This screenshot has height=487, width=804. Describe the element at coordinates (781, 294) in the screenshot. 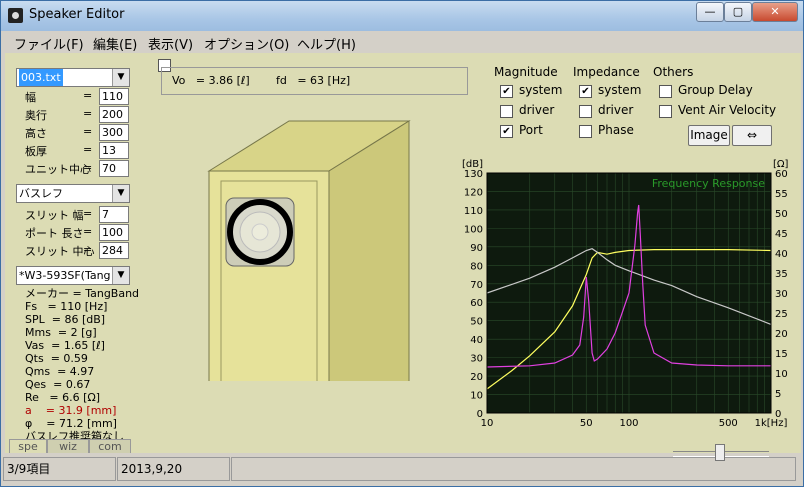

I see `y-right-tick-label: 30` at that location.